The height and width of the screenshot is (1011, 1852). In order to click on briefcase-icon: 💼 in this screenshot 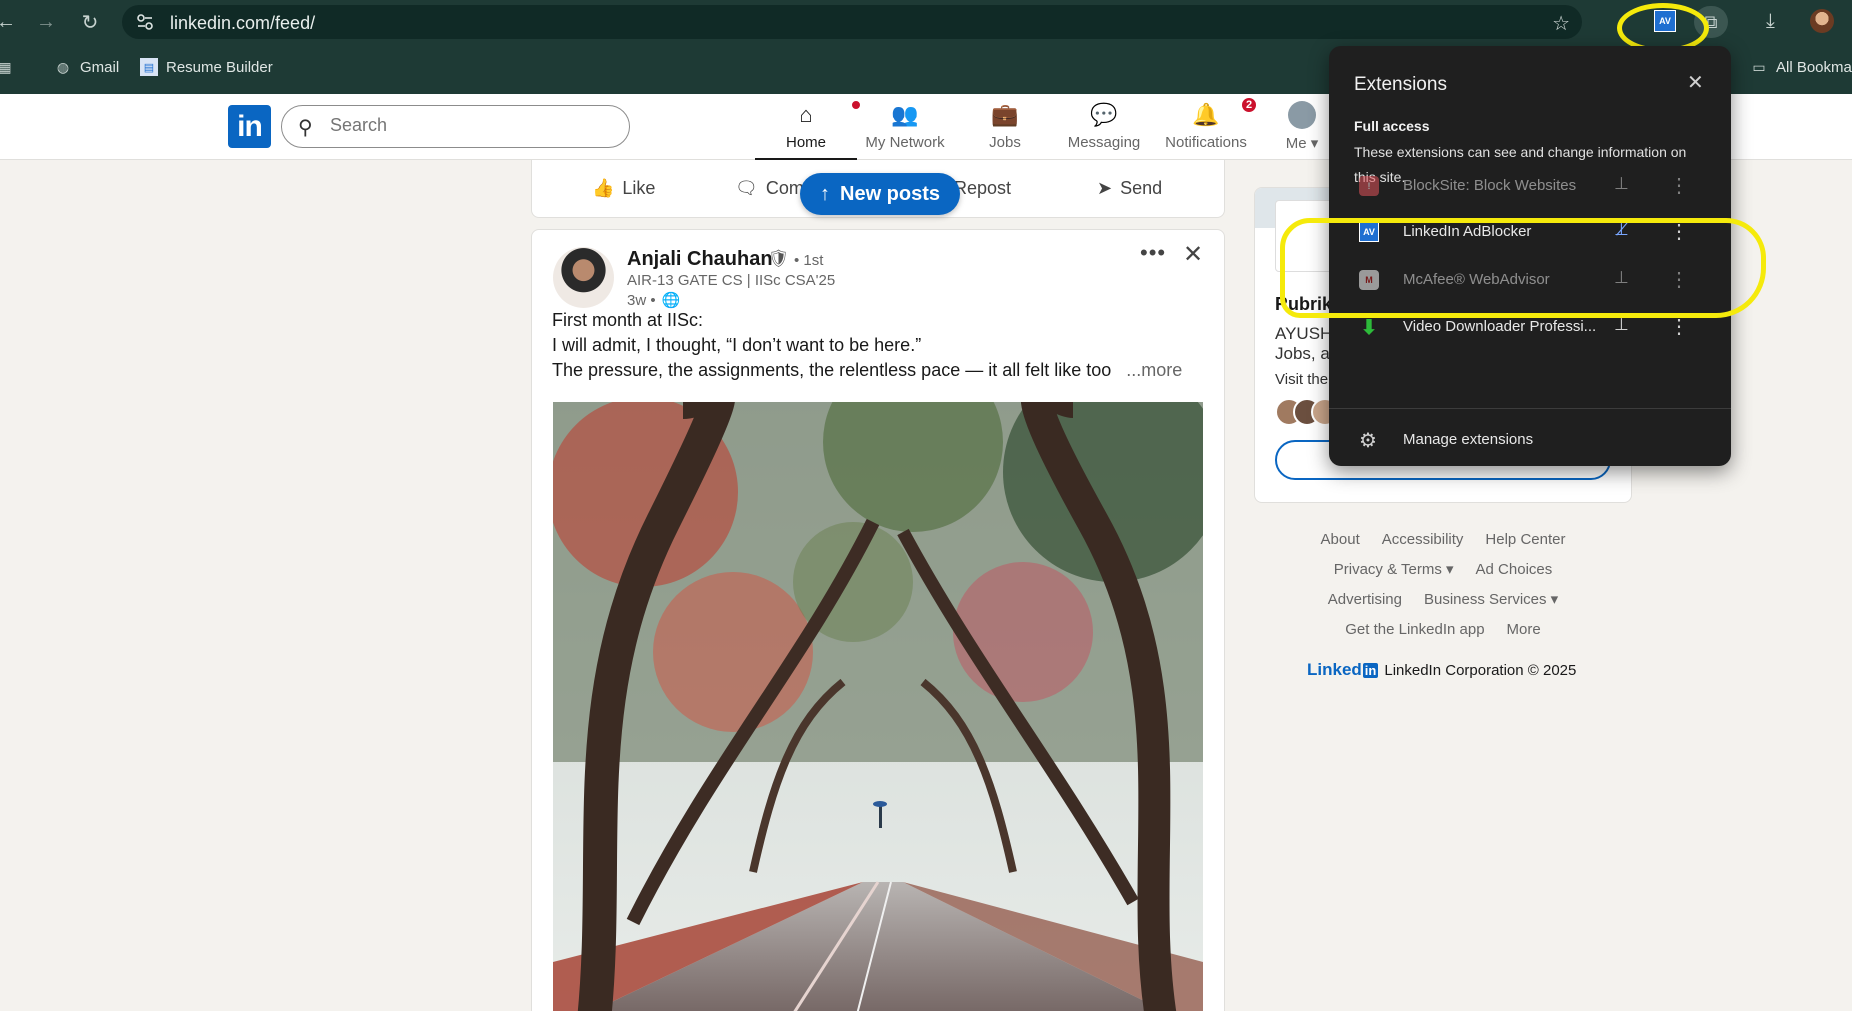, I will do `click(1005, 114)`.